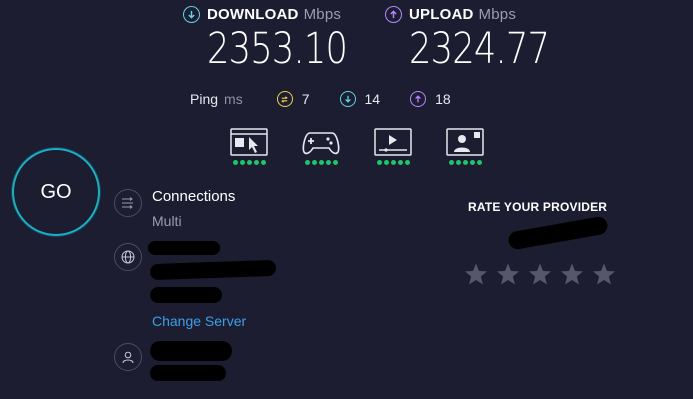 This screenshot has width=693, height=399. What do you see at coordinates (479, 49) in the screenshot?
I see `upload-value: 2324.77` at bounding box center [479, 49].